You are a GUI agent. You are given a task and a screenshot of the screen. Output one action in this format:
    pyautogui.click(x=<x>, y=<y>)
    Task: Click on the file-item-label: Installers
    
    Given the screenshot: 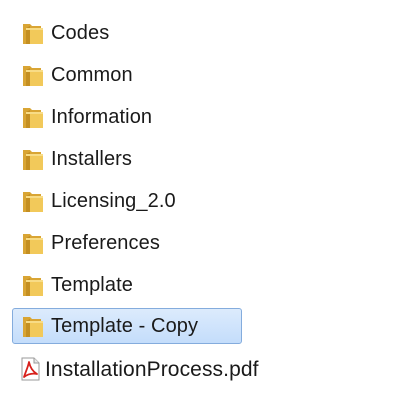 What is the action you would take?
    pyautogui.click(x=92, y=159)
    